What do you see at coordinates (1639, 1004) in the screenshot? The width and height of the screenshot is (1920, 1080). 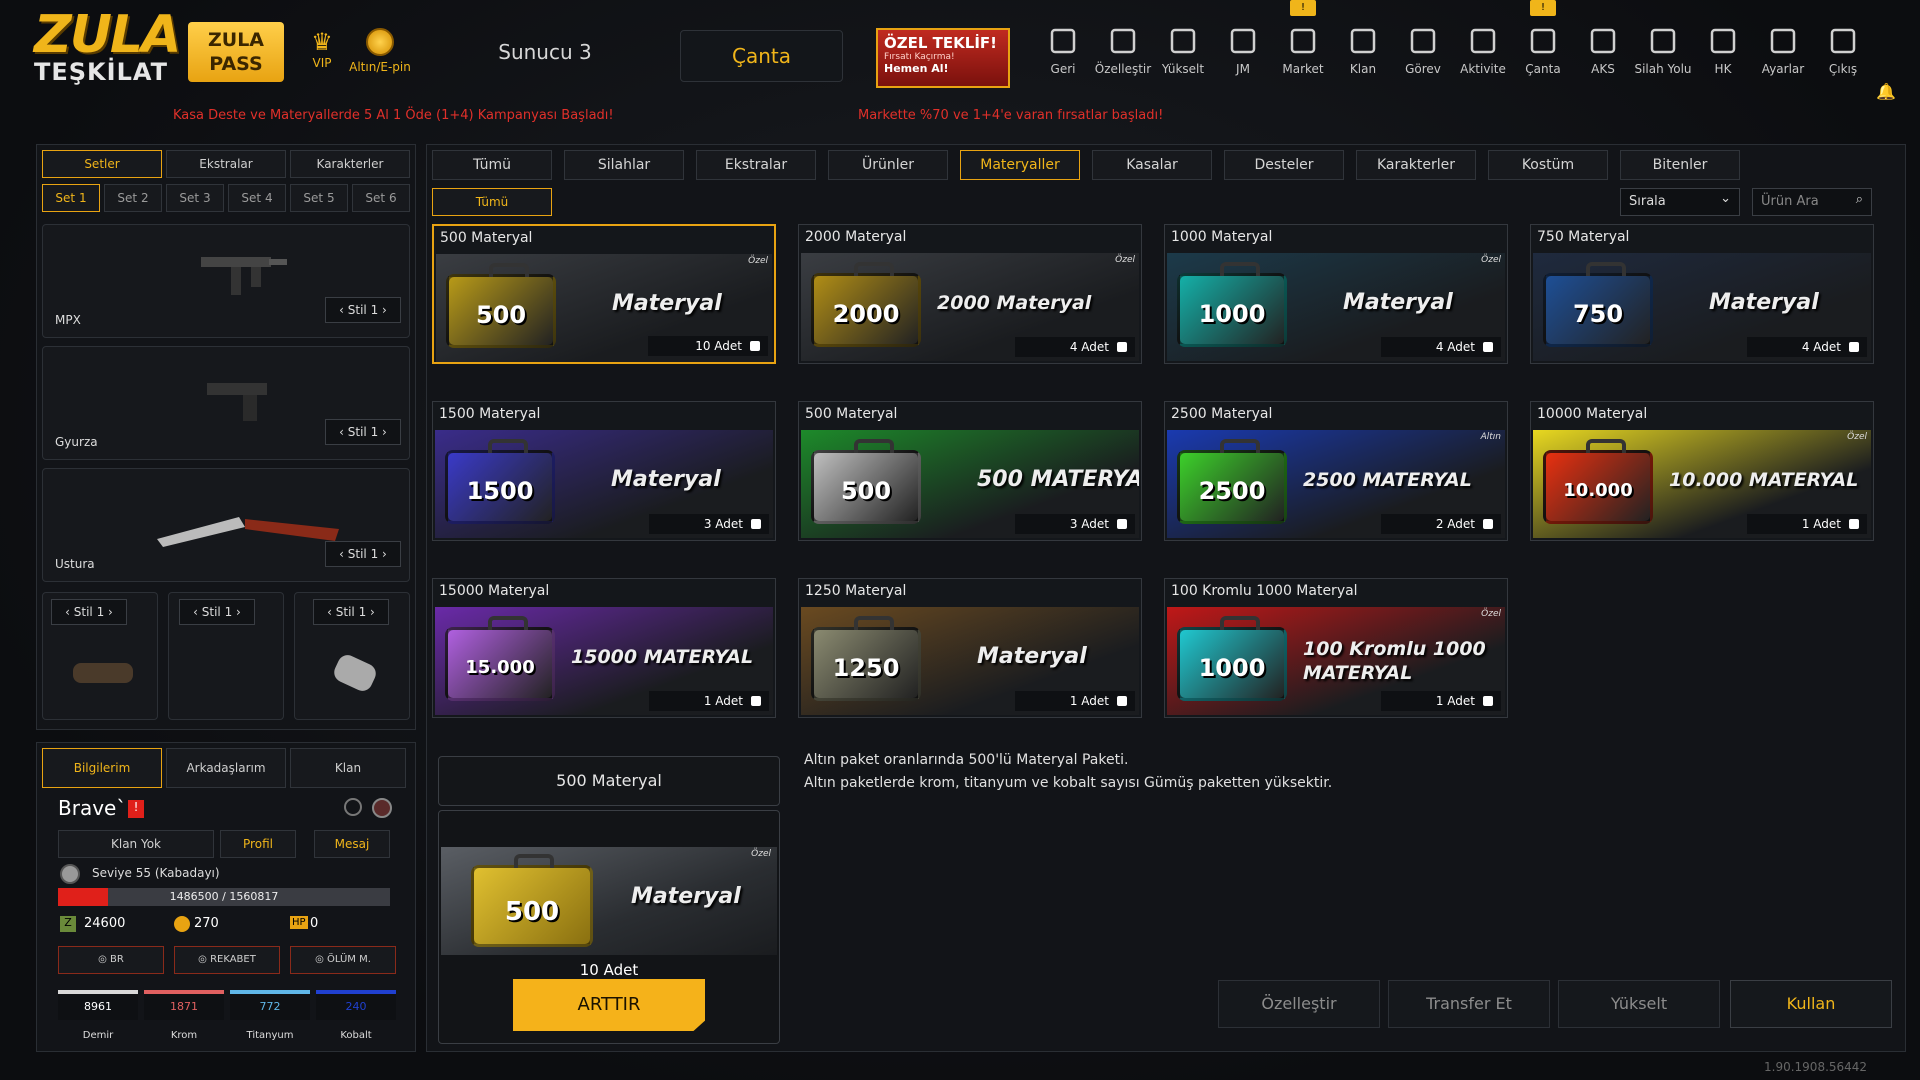 I see `upgrade-button: Yükselt` at bounding box center [1639, 1004].